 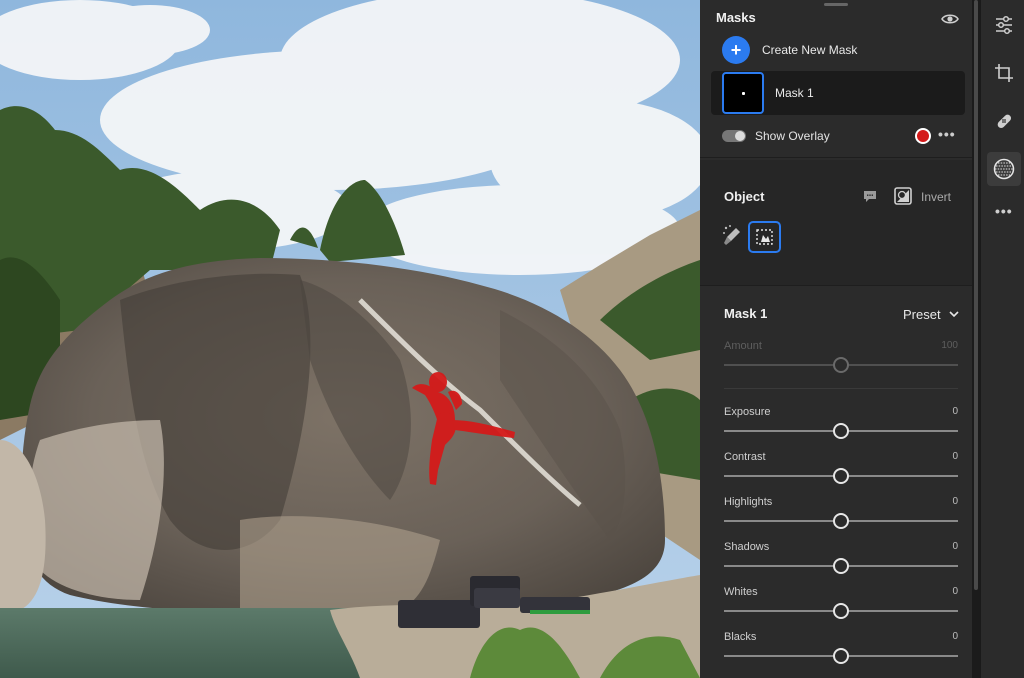 I want to click on slider-label: Shadows, so click(x=747, y=547).